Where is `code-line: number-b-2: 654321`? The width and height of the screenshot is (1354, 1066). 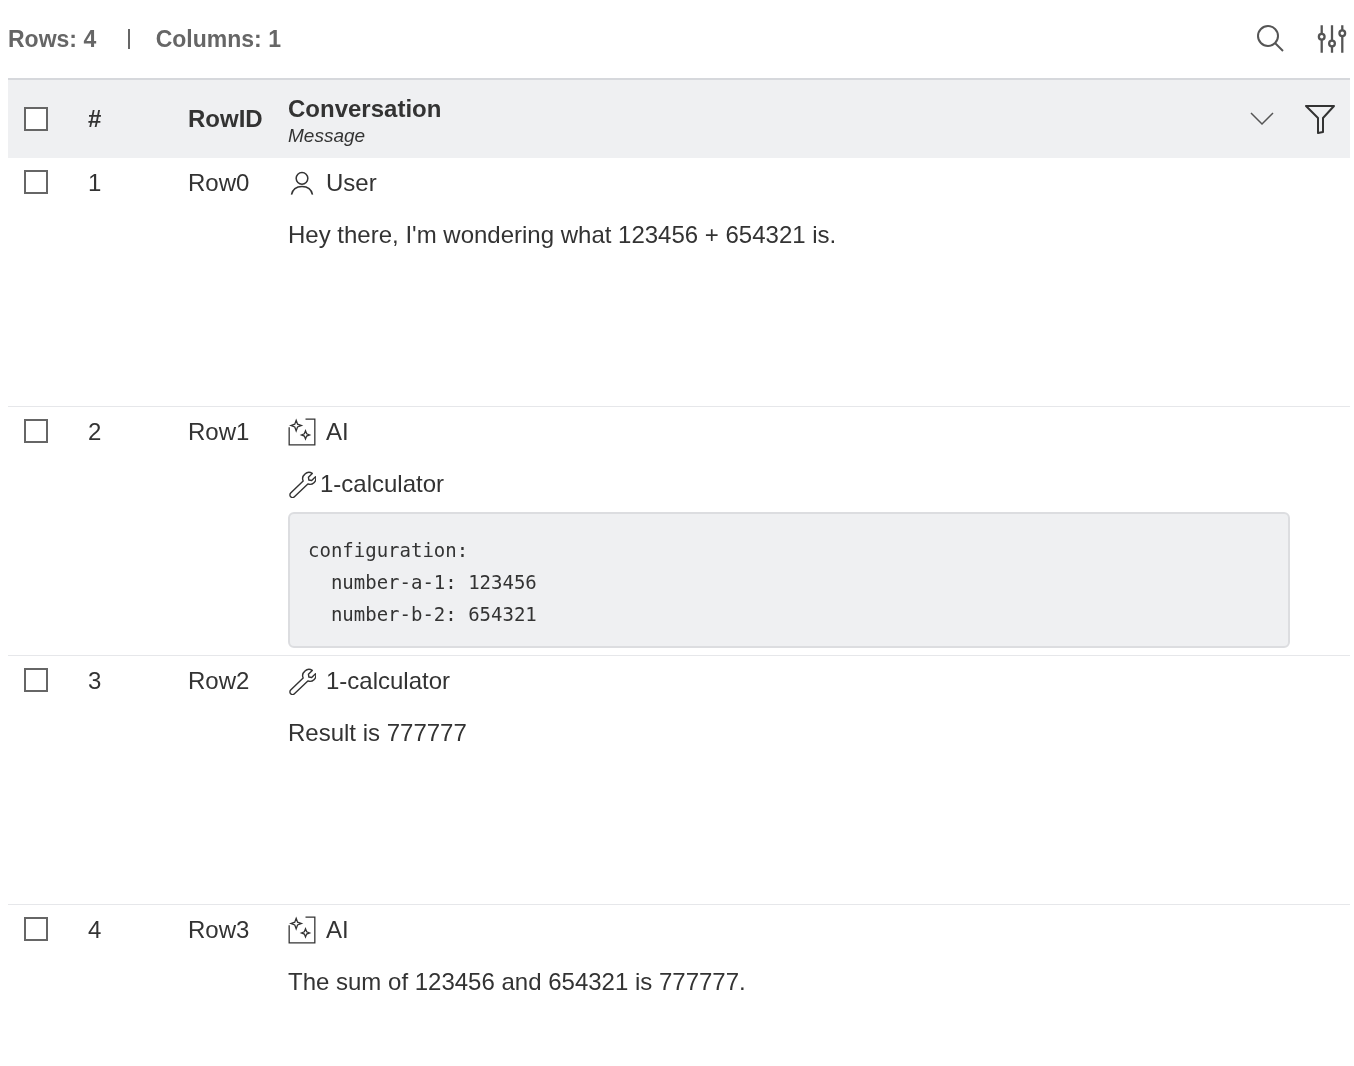
code-line: number-b-2: 654321 is located at coordinates (433, 614).